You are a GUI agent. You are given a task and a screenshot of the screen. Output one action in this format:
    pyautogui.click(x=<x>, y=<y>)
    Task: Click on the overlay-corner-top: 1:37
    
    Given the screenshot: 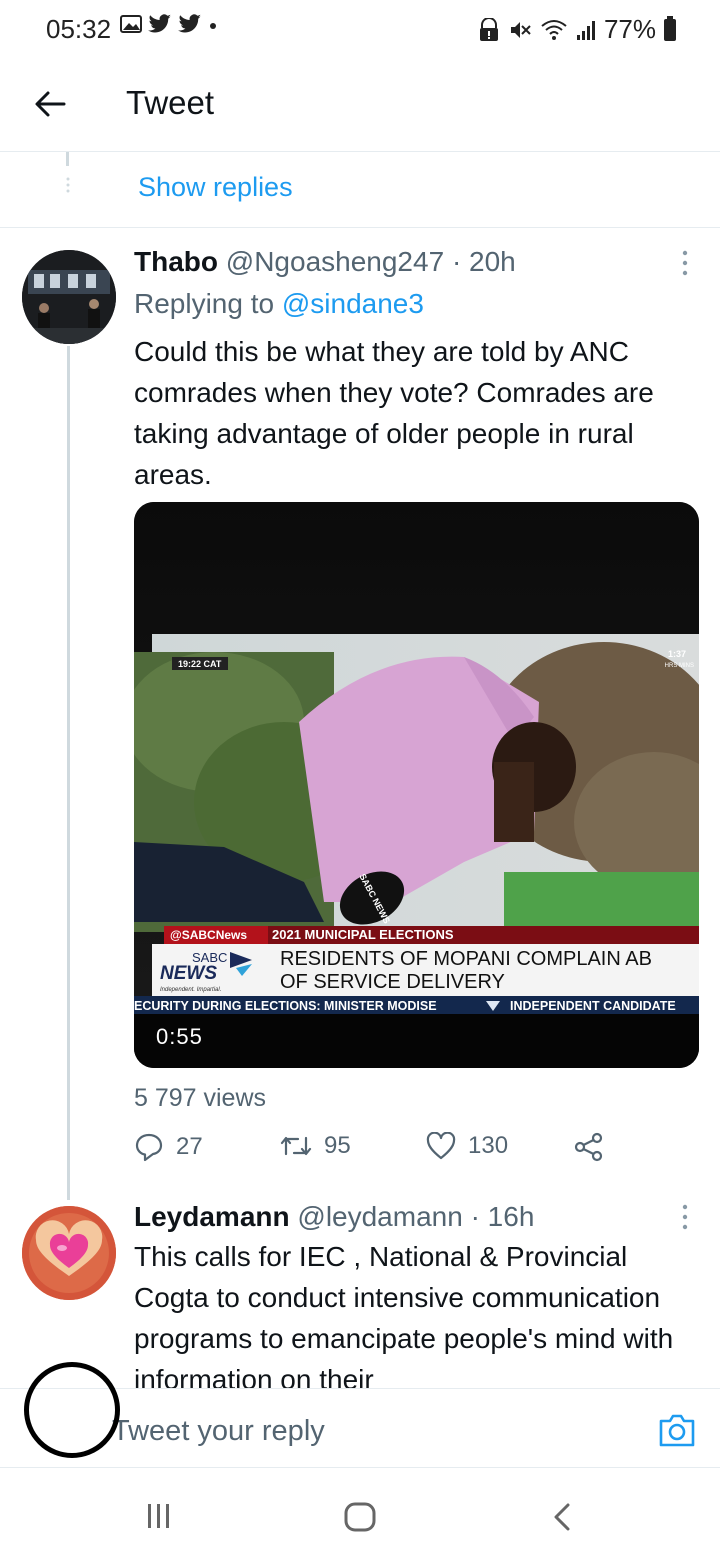 What is the action you would take?
    pyautogui.click(x=677, y=654)
    